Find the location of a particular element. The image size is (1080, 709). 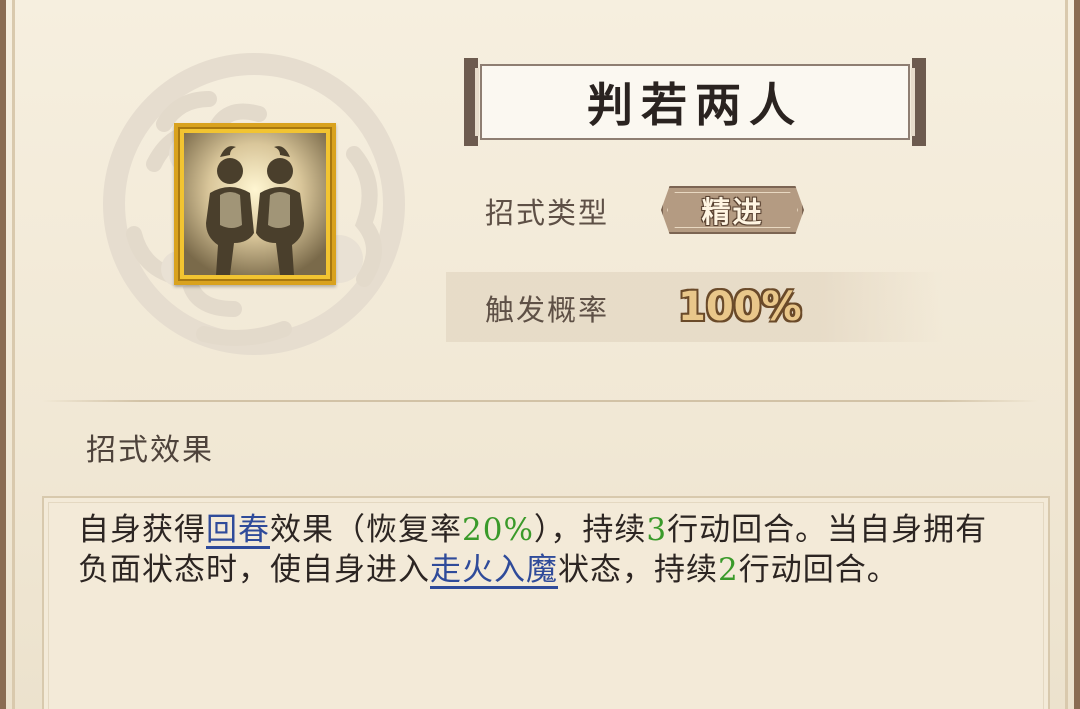

title-bracket-left is located at coordinates (471, 102).